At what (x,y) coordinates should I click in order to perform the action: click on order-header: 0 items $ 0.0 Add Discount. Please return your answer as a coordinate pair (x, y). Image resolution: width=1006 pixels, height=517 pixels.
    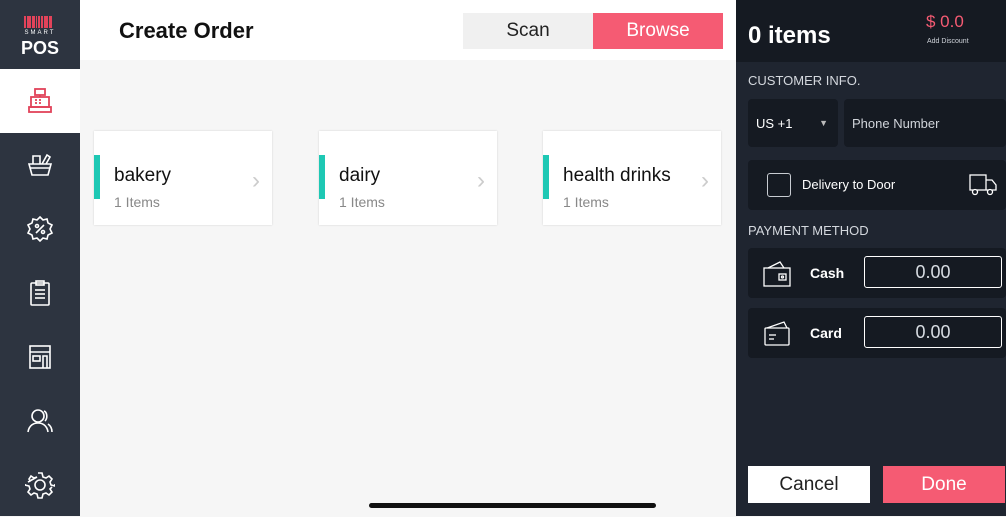
    Looking at the image, I should click on (871, 31).